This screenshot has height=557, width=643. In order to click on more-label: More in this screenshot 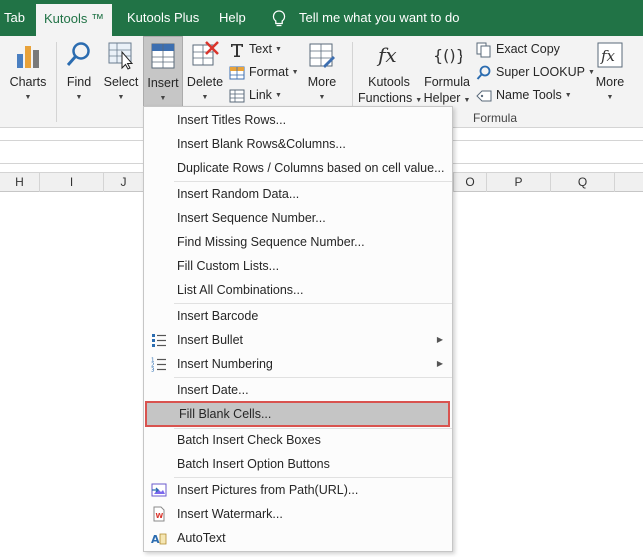, I will do `click(322, 82)`.